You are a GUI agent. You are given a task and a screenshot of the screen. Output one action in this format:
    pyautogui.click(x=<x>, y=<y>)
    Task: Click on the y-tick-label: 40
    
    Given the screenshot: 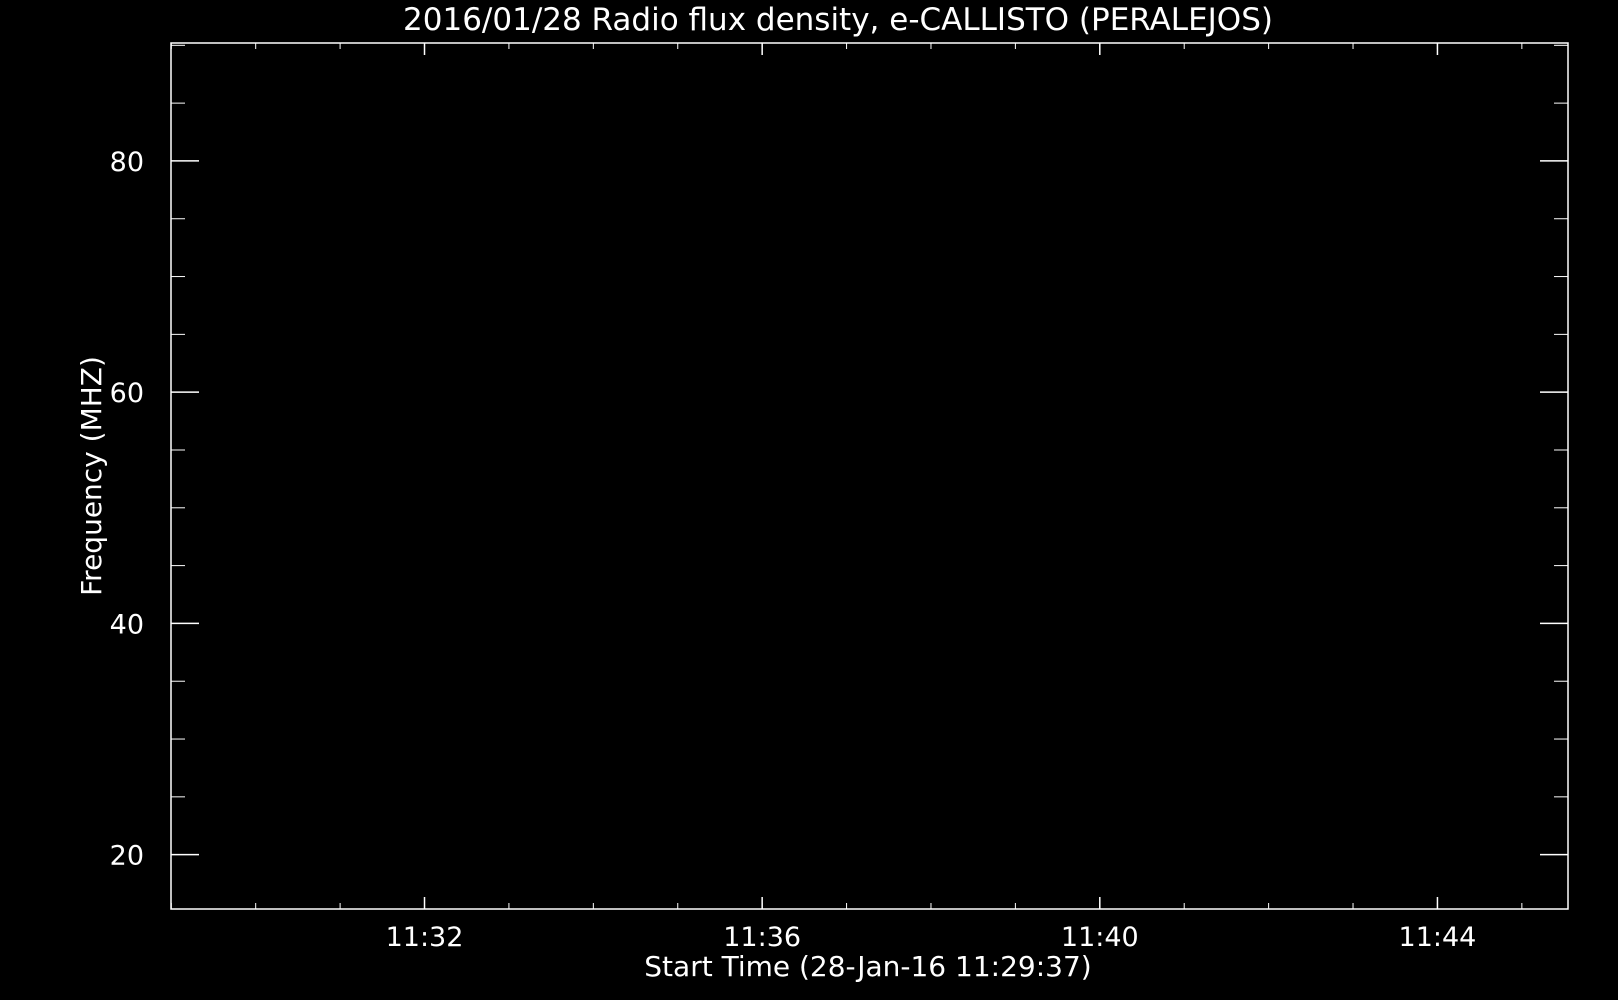 What is the action you would take?
    pyautogui.click(x=127, y=624)
    